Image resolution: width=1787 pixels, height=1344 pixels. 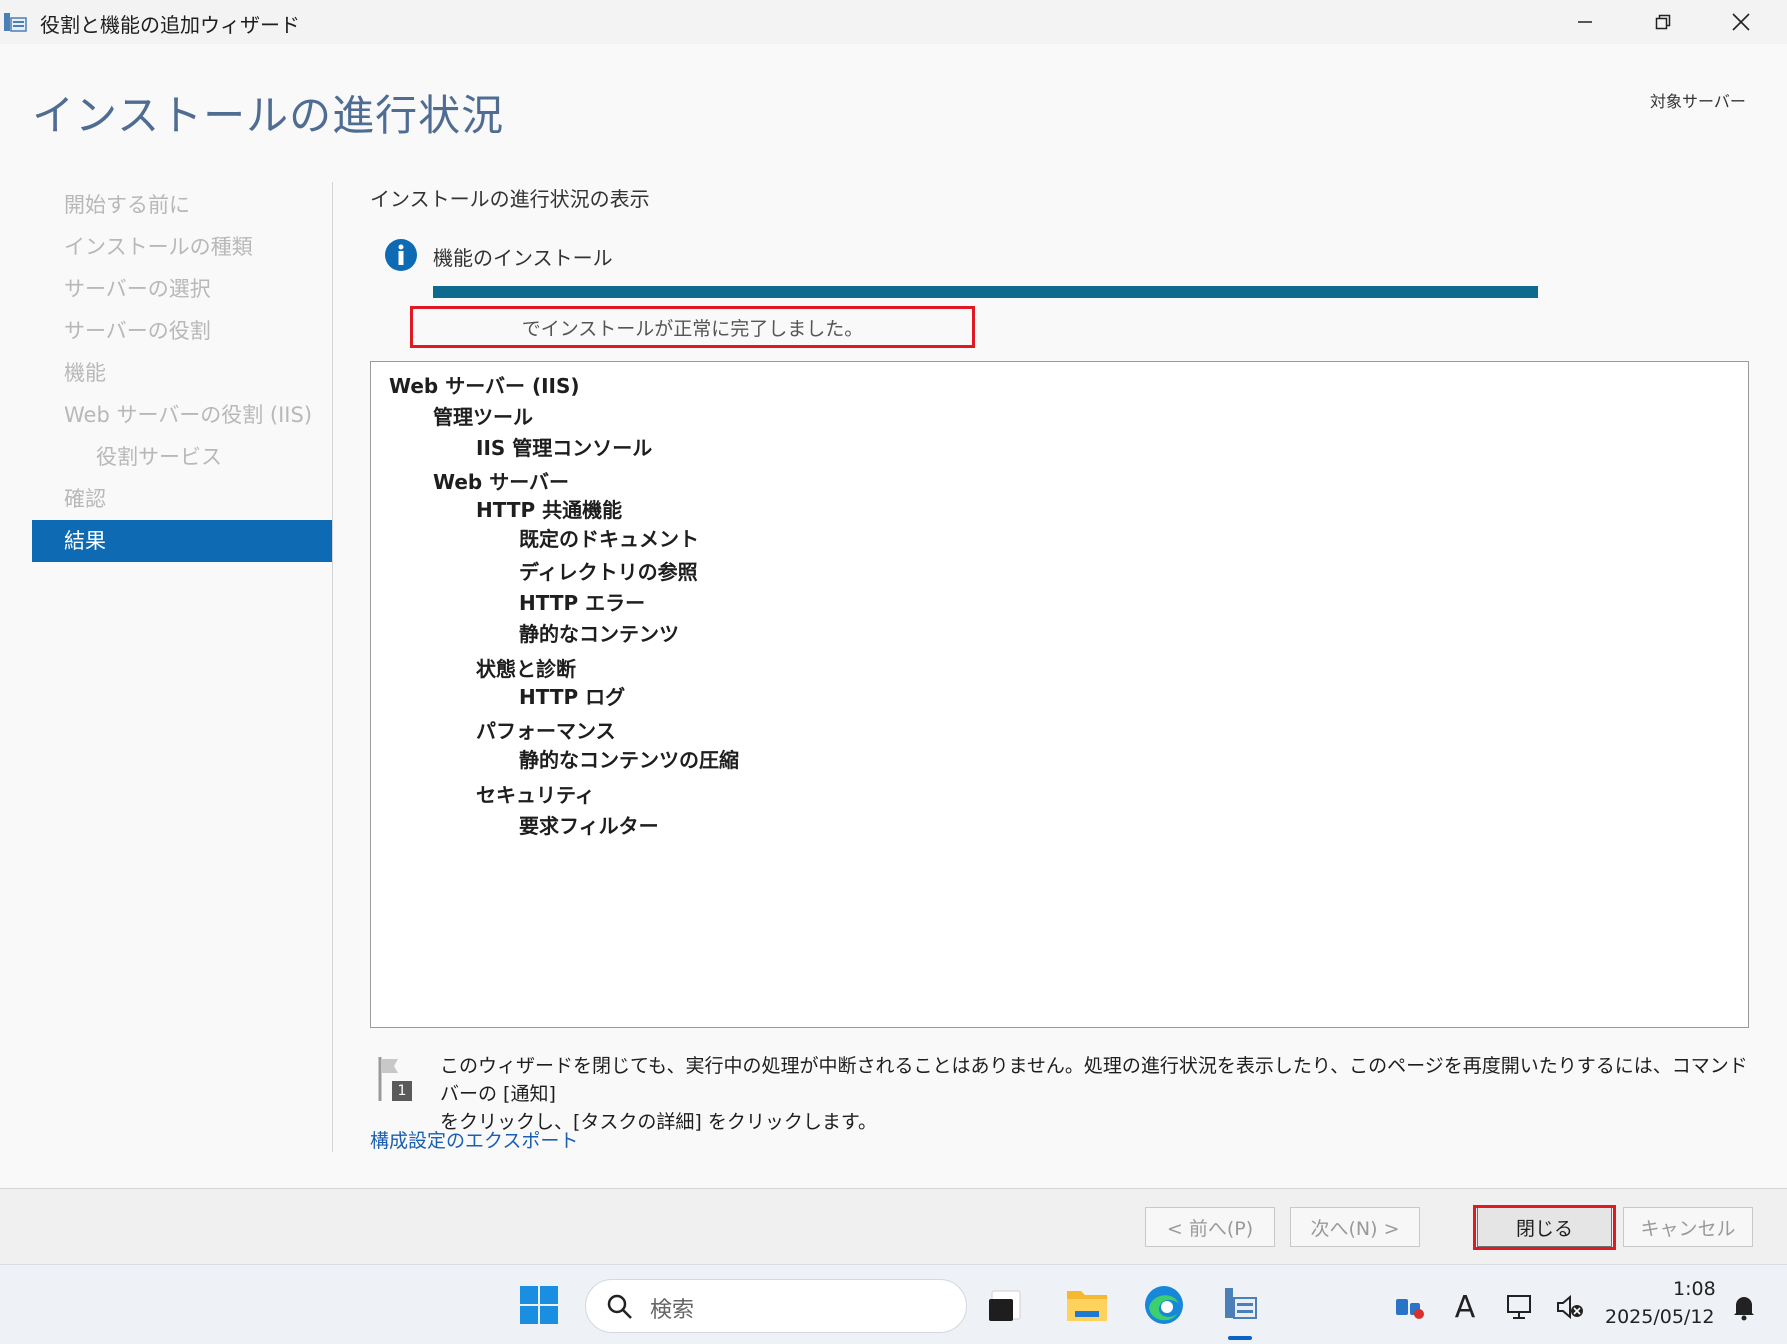 I want to click on export-config-link: 構成設定のエクスポート, so click(x=474, y=1139).